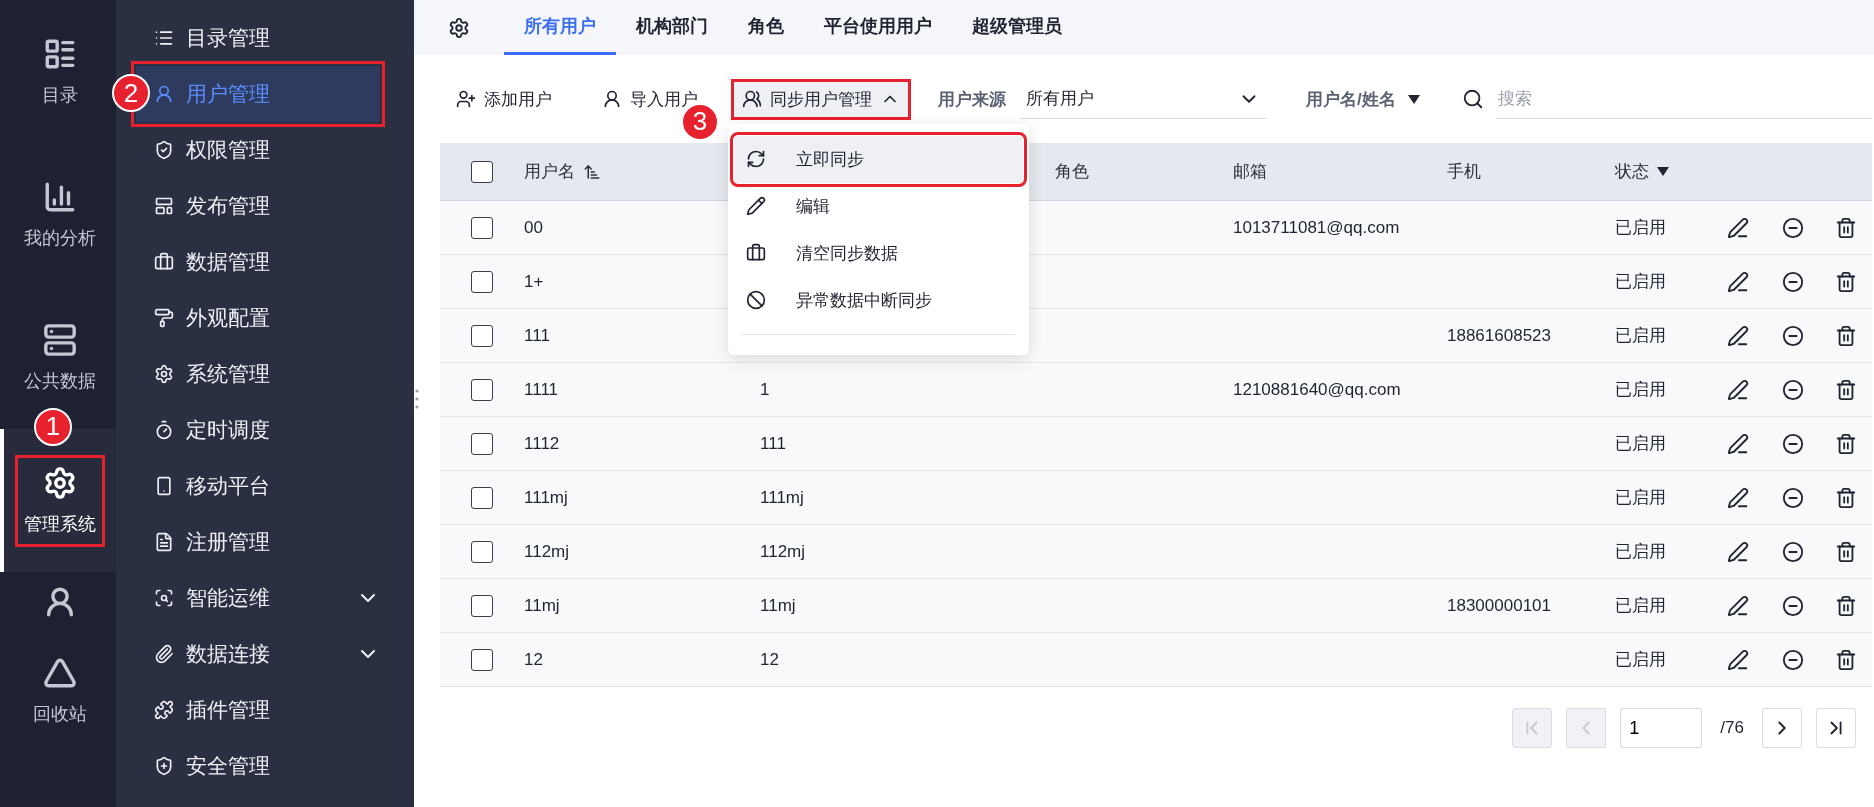 This screenshot has width=1874, height=807. What do you see at coordinates (847, 253) in the screenshot?
I see `menu-label: 清空同步数据` at bounding box center [847, 253].